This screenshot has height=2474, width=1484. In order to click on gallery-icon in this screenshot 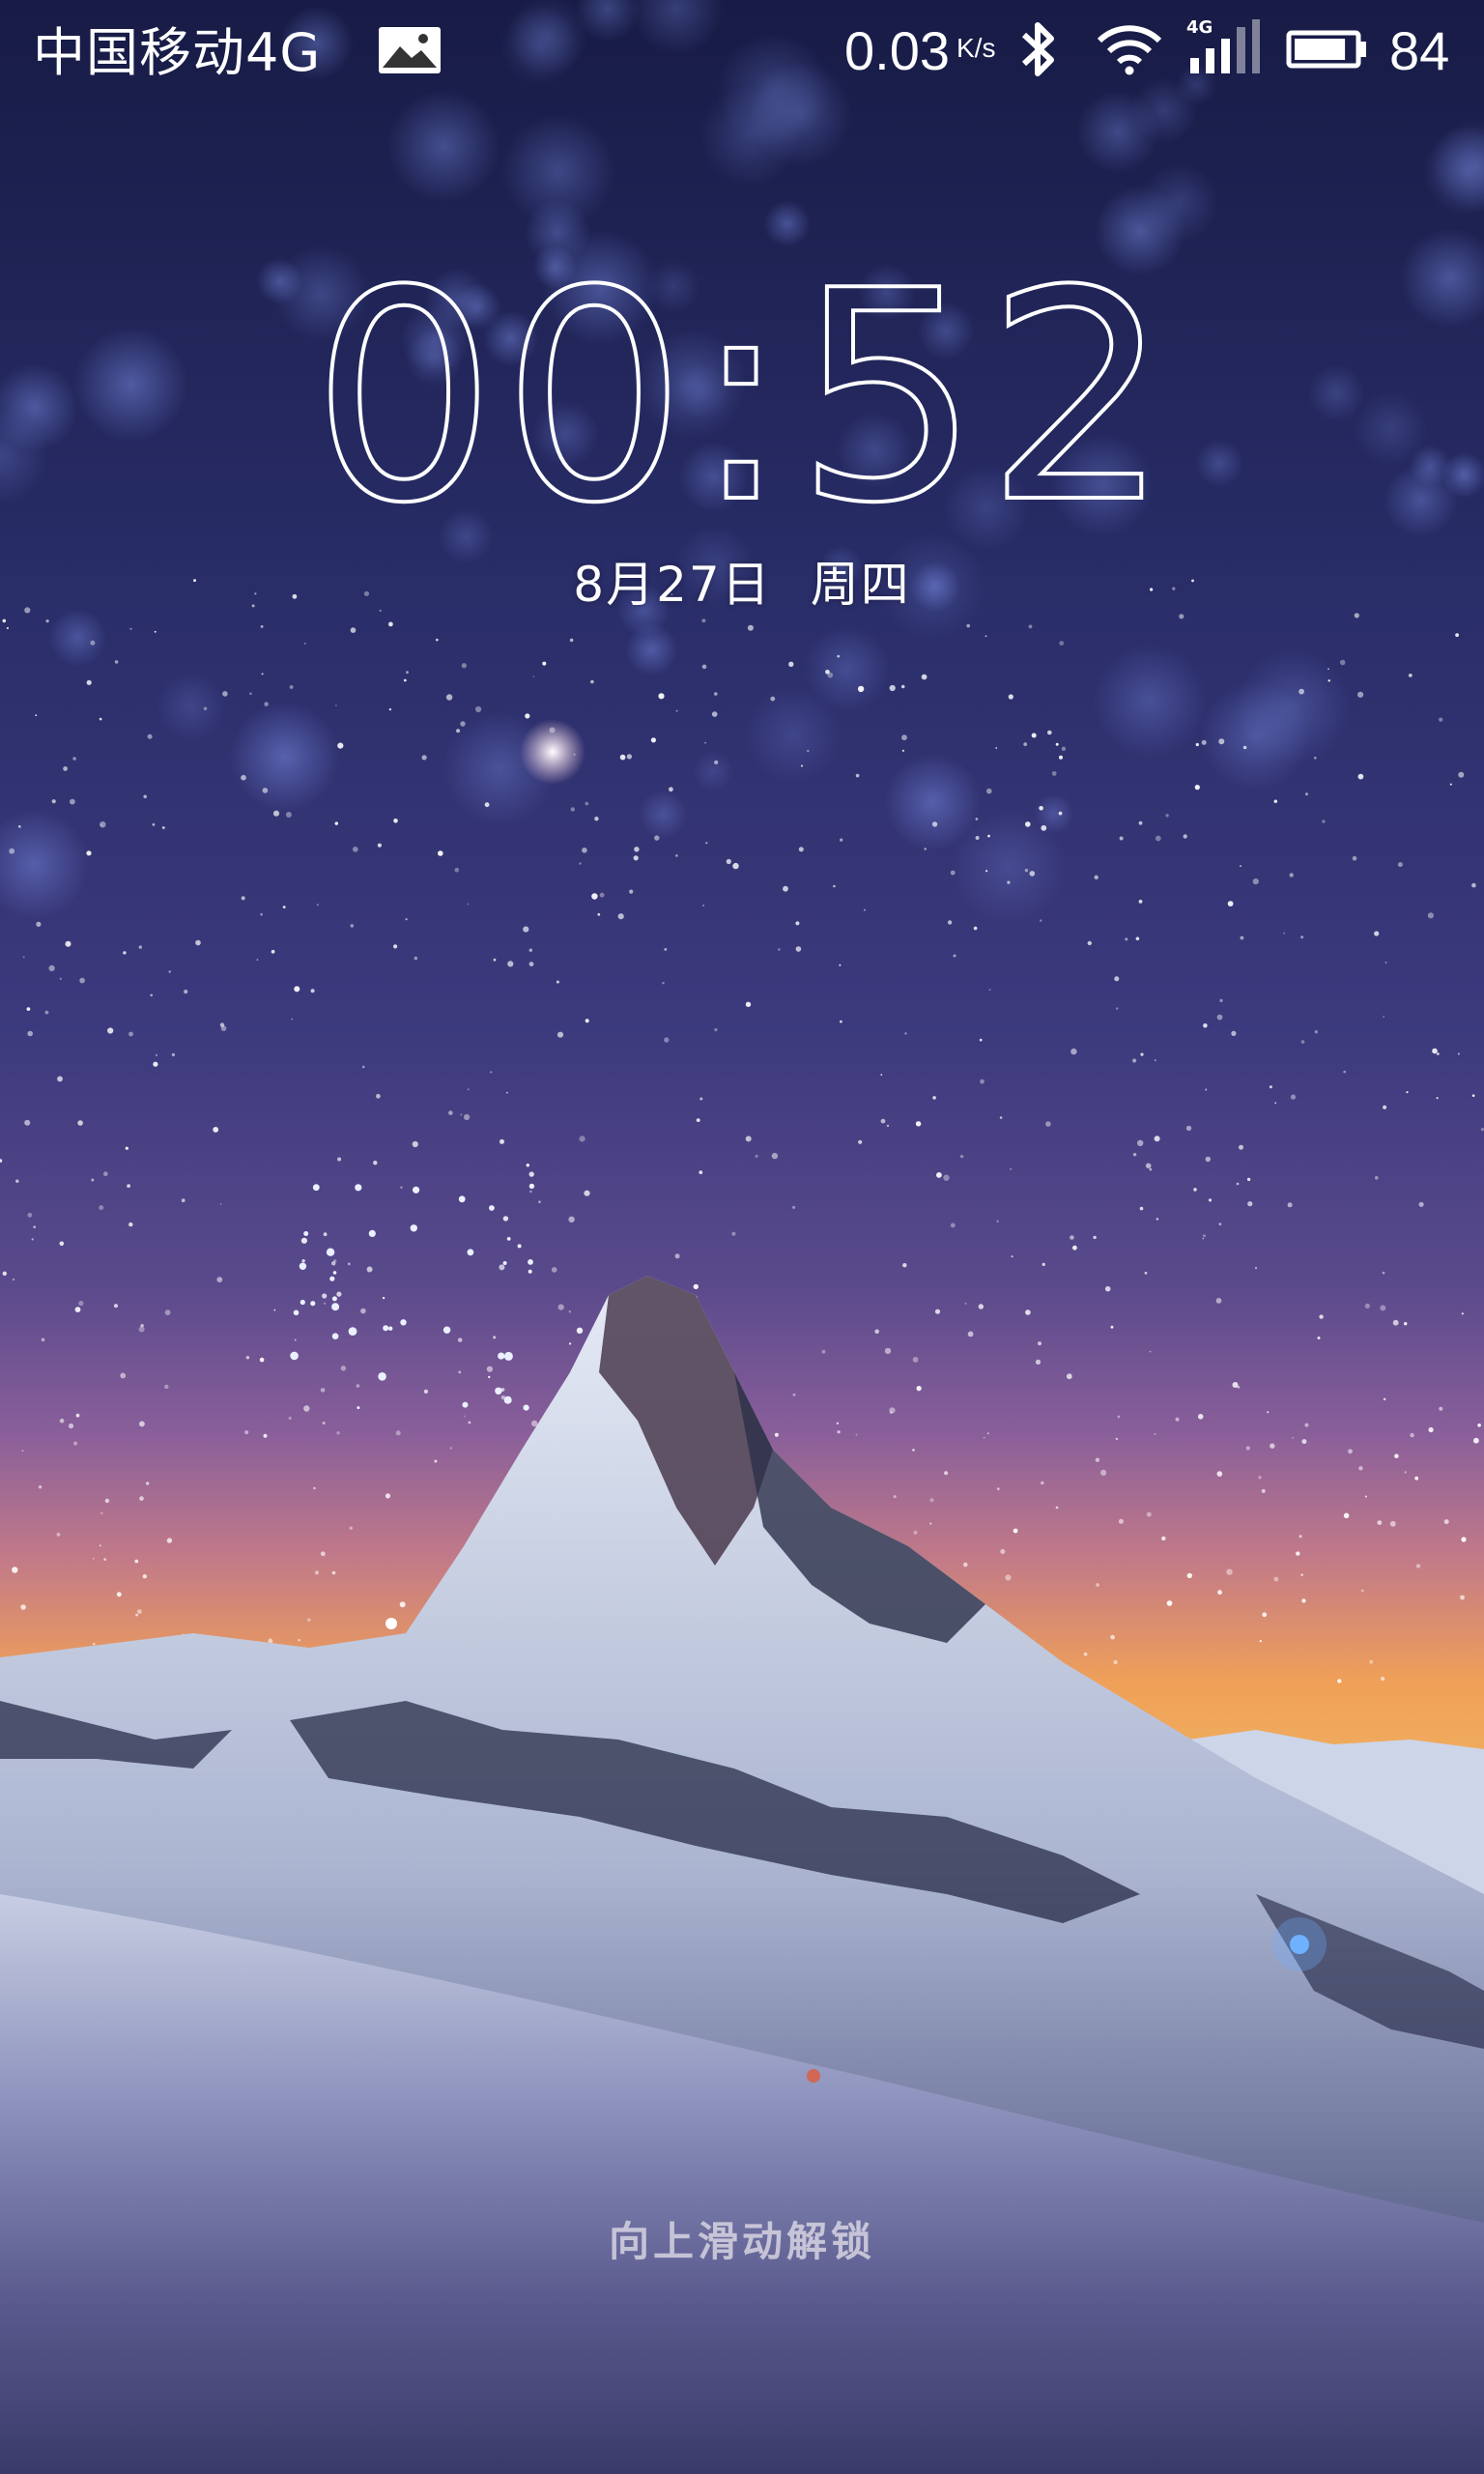, I will do `click(410, 50)`.